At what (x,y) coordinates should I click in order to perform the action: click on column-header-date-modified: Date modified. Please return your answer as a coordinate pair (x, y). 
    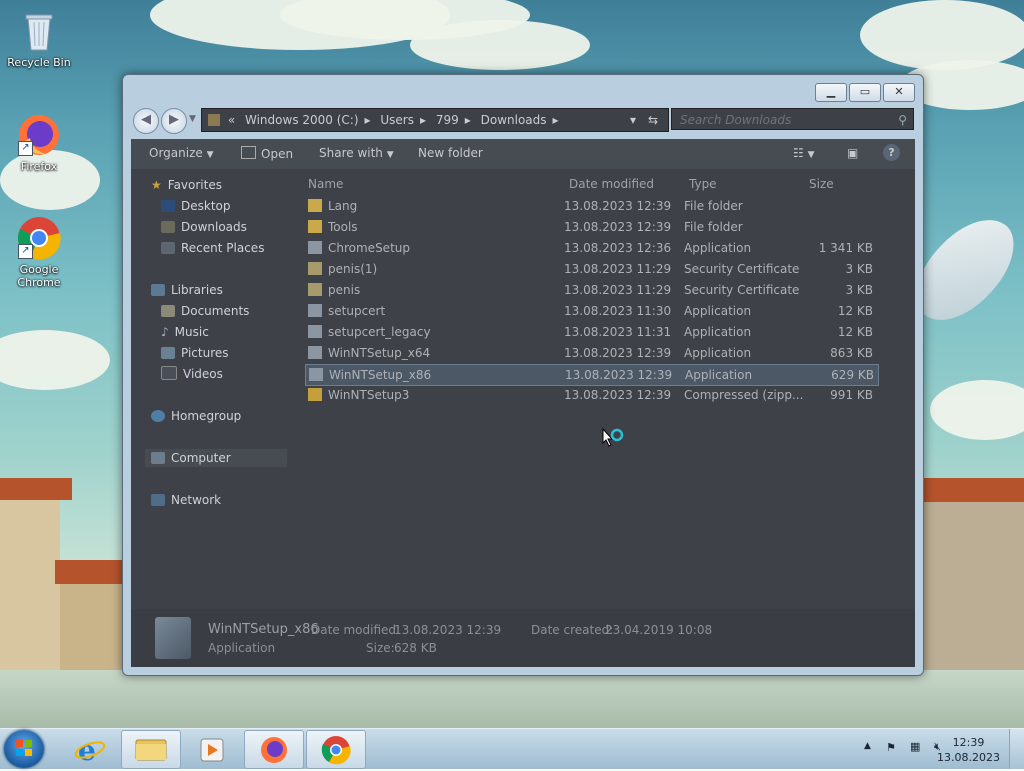
    Looking at the image, I should click on (611, 184).